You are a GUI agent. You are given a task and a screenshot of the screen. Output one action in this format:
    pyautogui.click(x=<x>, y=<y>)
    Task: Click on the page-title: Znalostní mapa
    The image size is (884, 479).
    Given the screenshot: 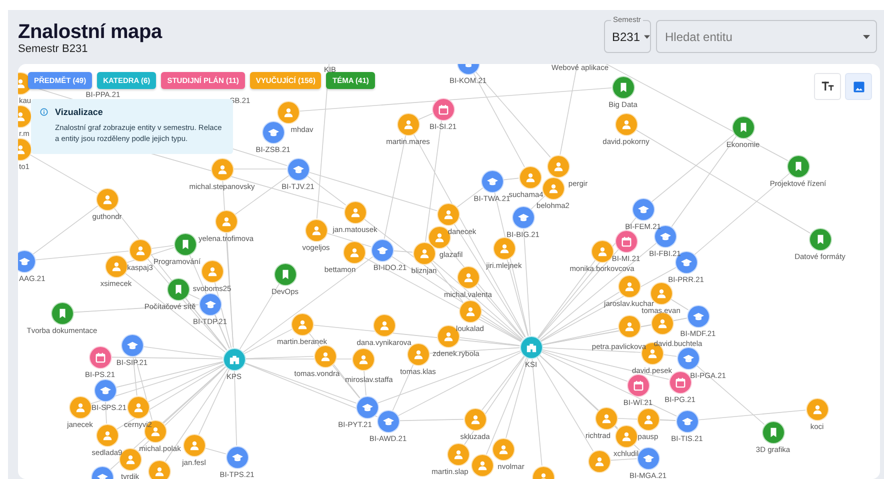 What is the action you would take?
    pyautogui.click(x=90, y=32)
    